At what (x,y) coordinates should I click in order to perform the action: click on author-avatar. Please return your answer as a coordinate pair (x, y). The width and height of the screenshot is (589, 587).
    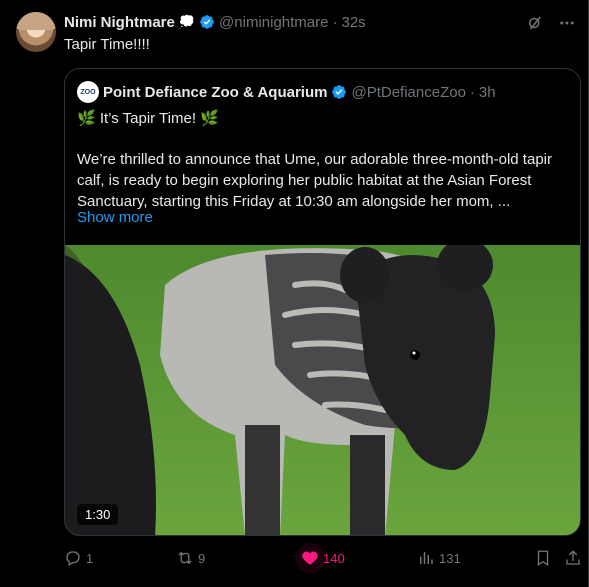
    Looking at the image, I should click on (36, 32).